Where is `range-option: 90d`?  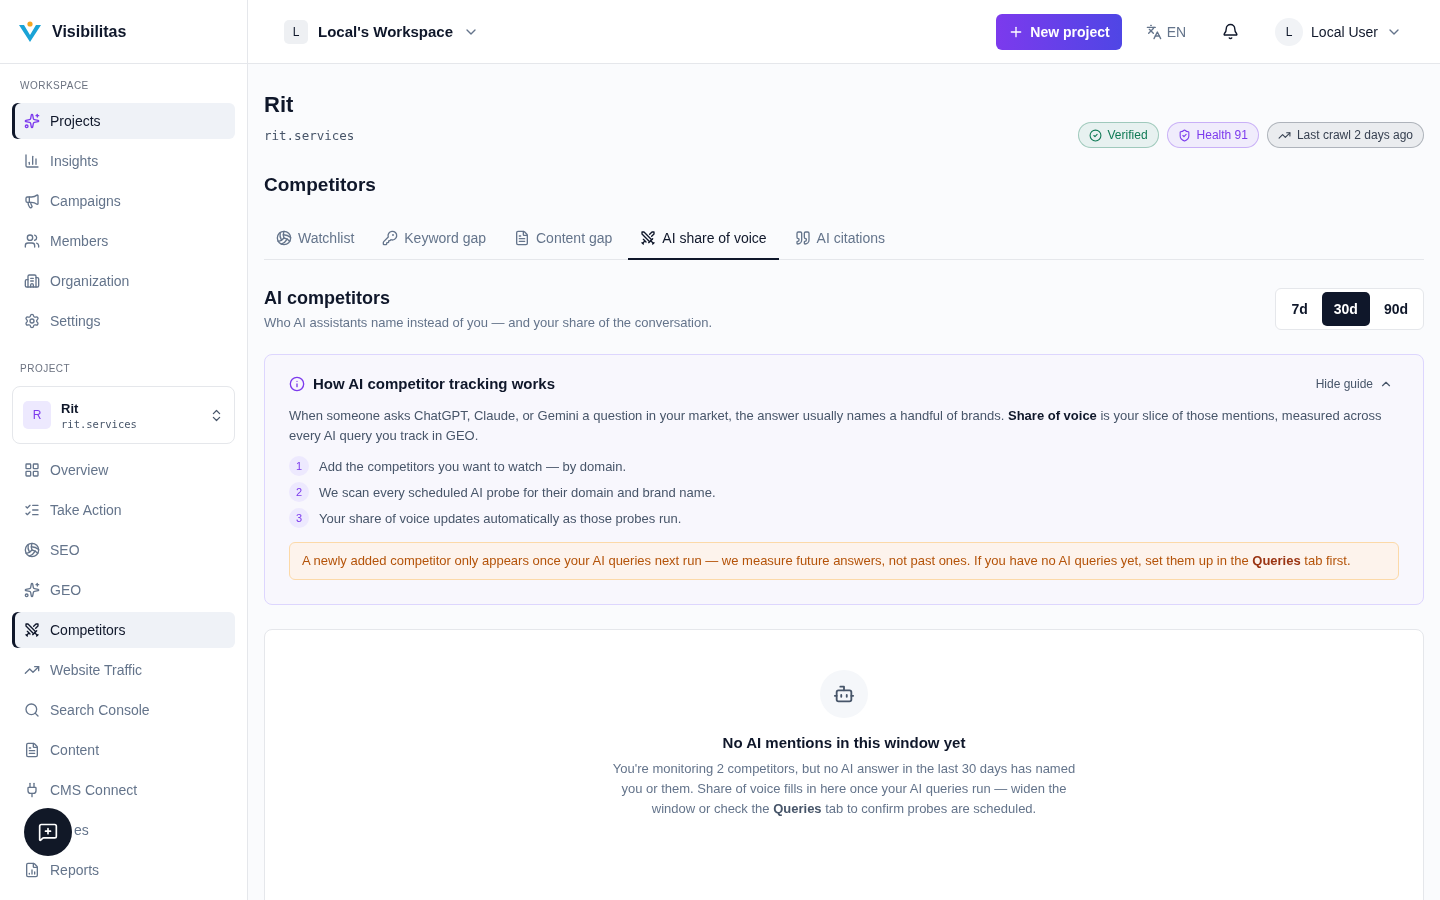 range-option: 90d is located at coordinates (1395, 309).